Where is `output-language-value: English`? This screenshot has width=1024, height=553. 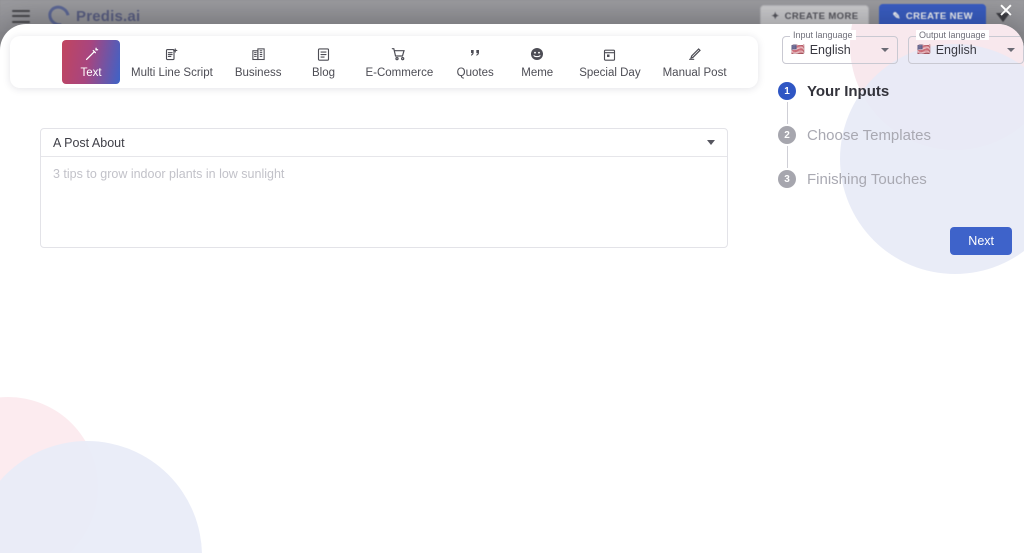 output-language-value: English is located at coordinates (956, 50).